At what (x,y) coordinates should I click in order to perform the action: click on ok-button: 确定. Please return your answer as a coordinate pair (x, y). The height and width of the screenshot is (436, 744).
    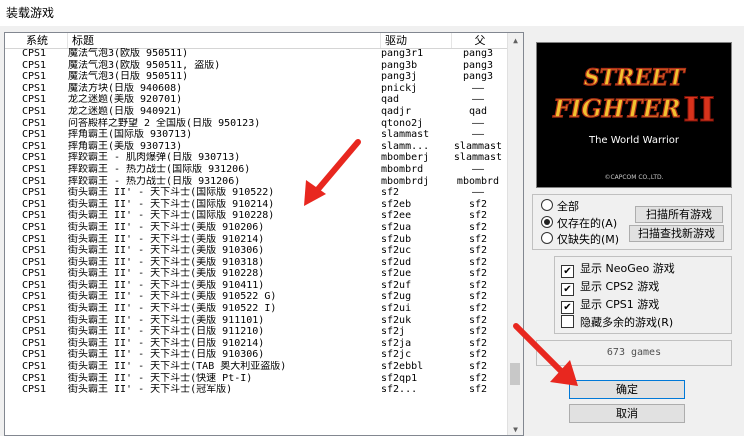
    Looking at the image, I should click on (627, 389).